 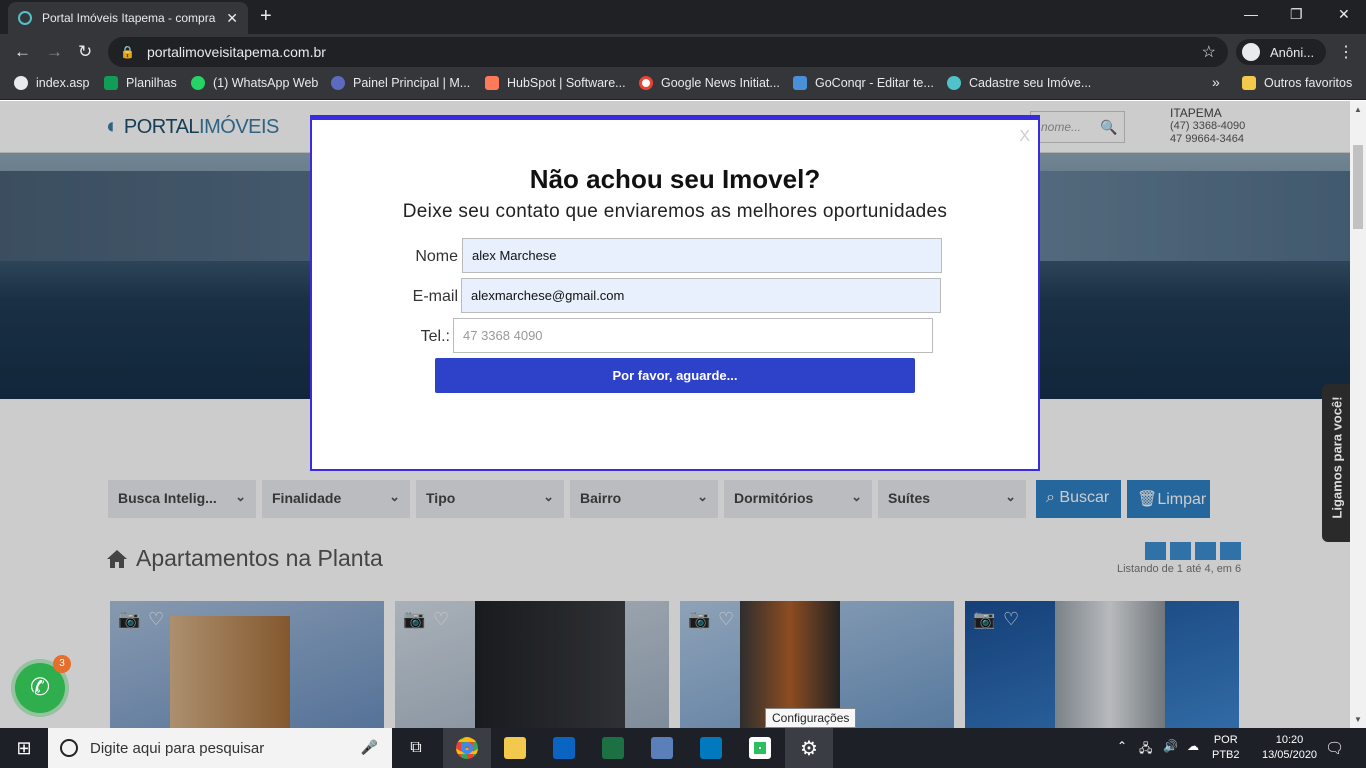 I want to click on panel-icon, so click(x=338, y=83).